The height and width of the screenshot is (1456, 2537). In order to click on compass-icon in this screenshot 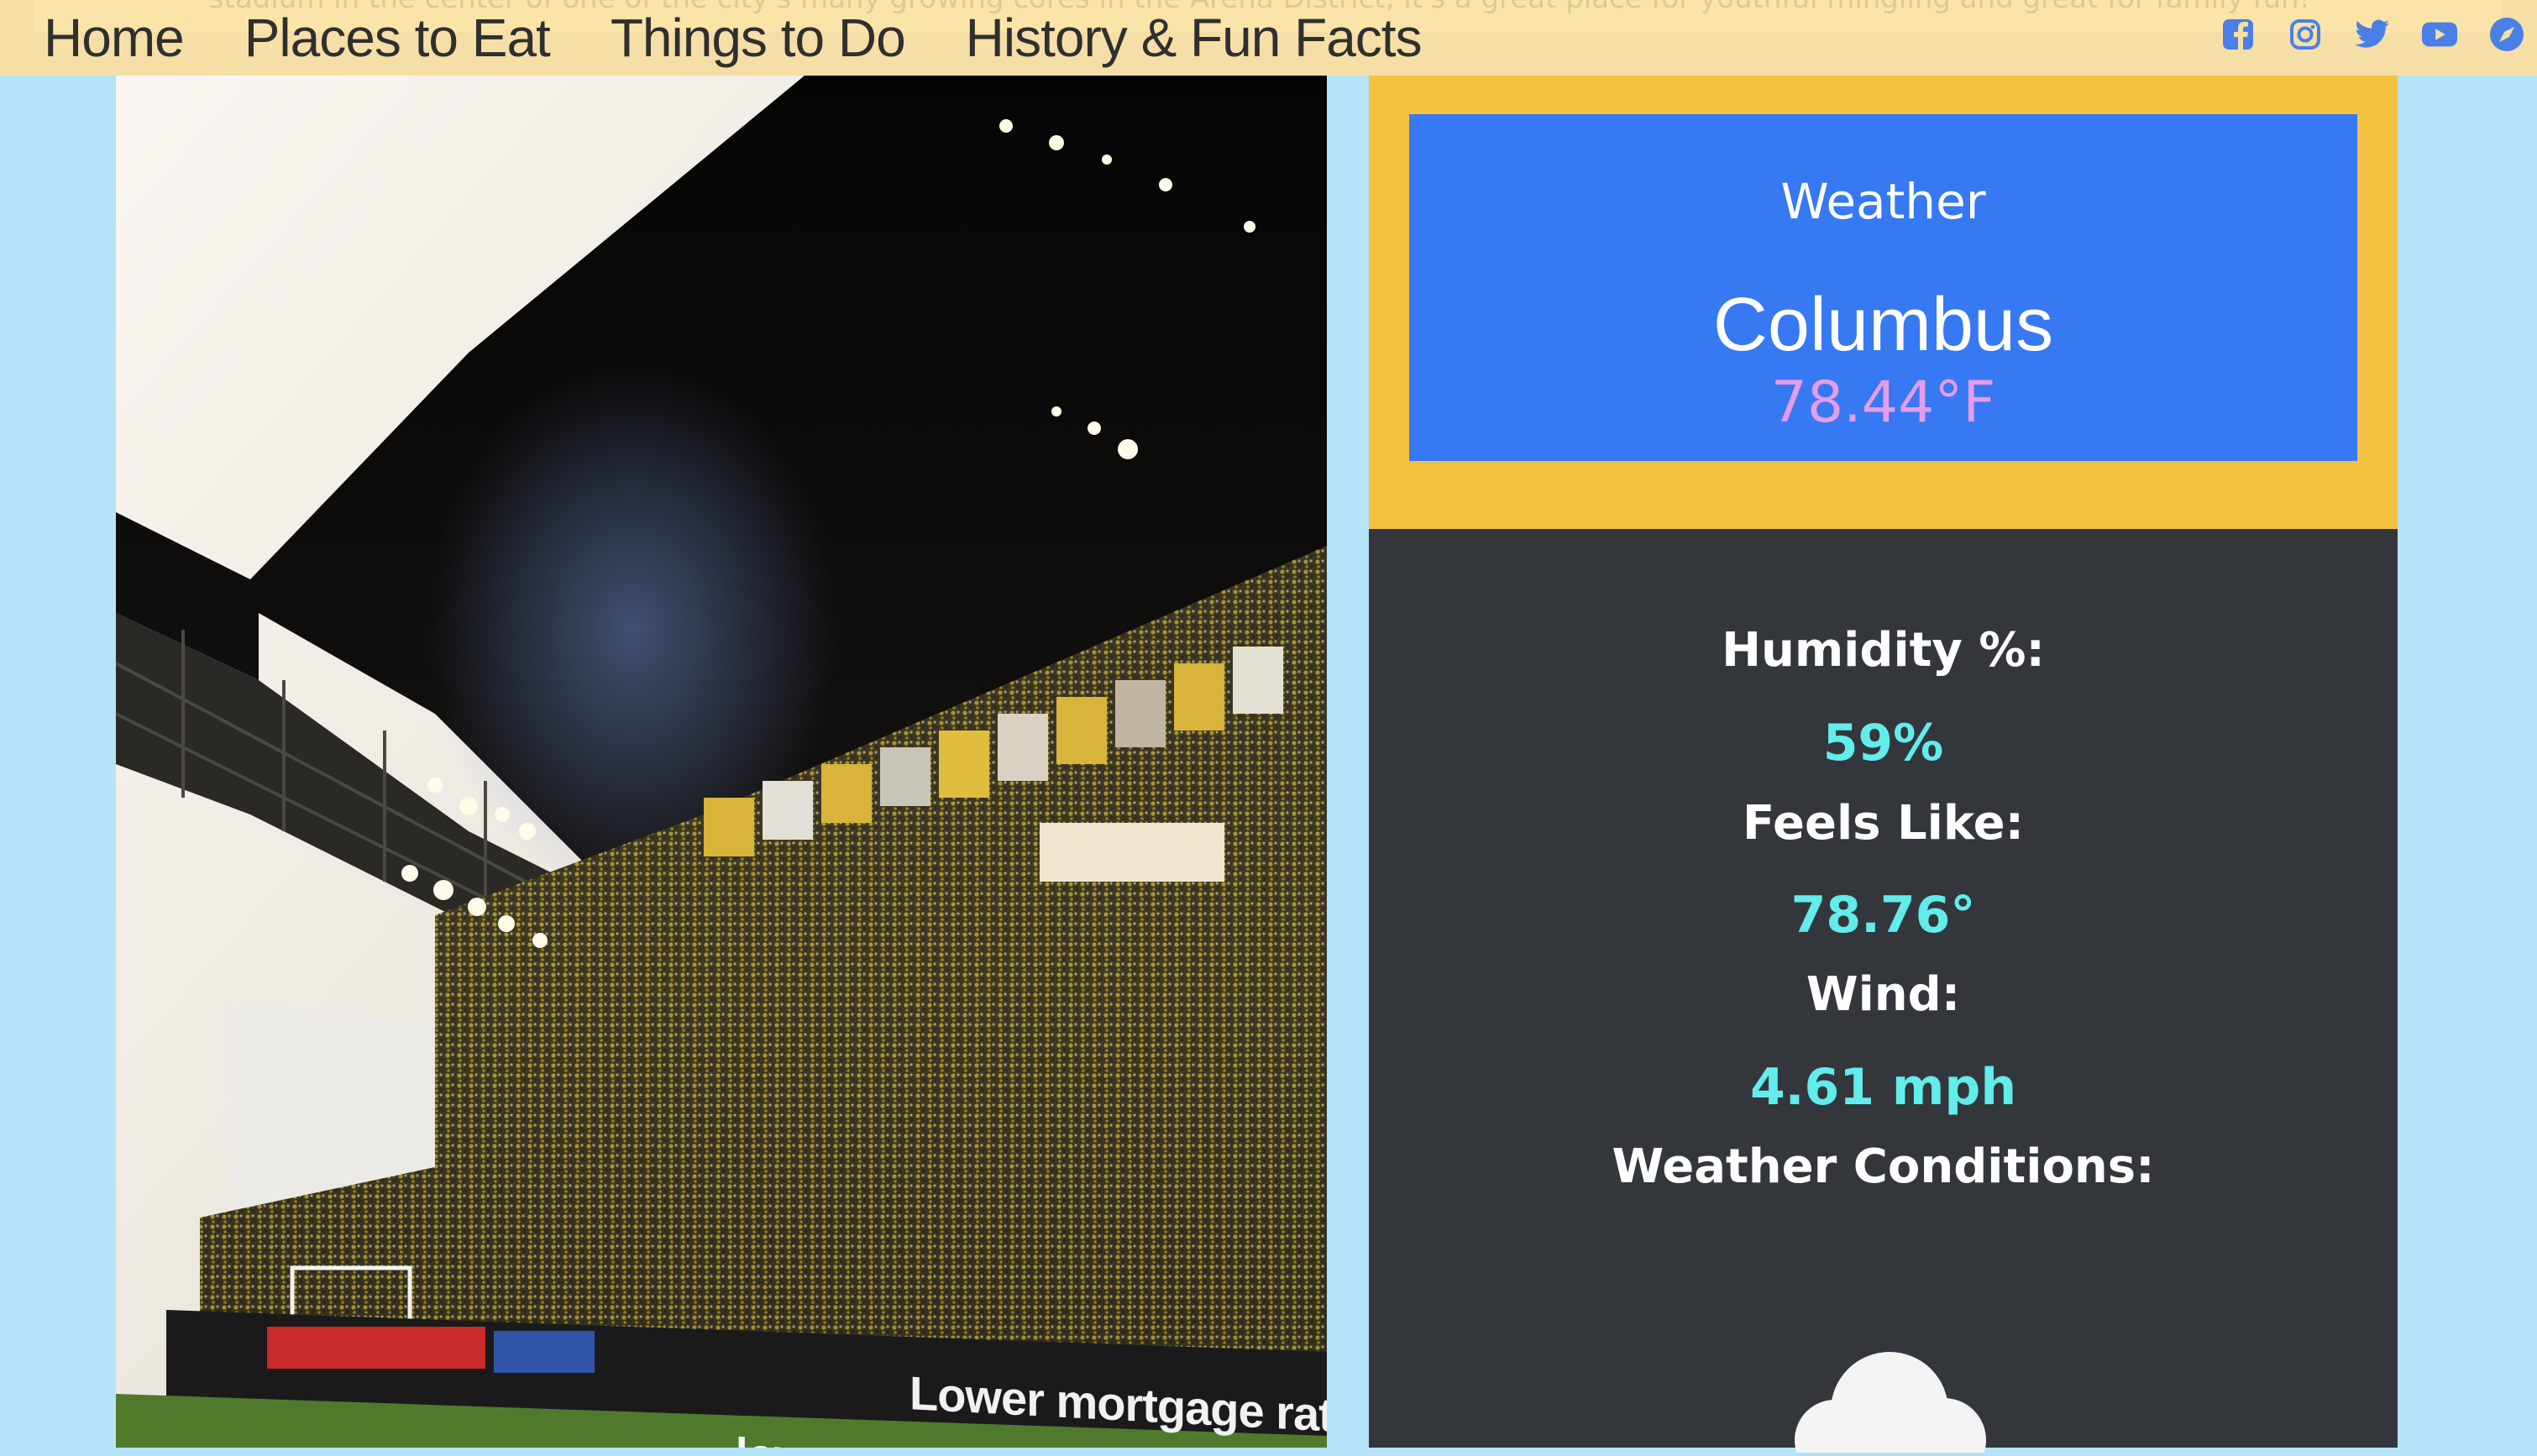, I will do `click(2506, 34)`.